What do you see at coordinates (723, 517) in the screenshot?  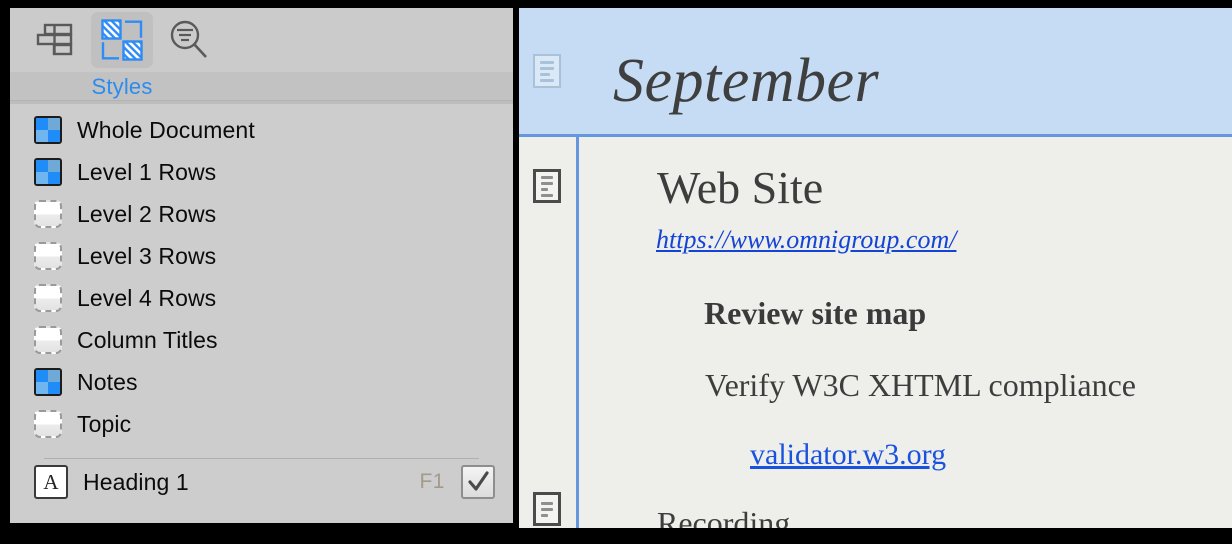 I see `outline-row-recording: Recording` at bounding box center [723, 517].